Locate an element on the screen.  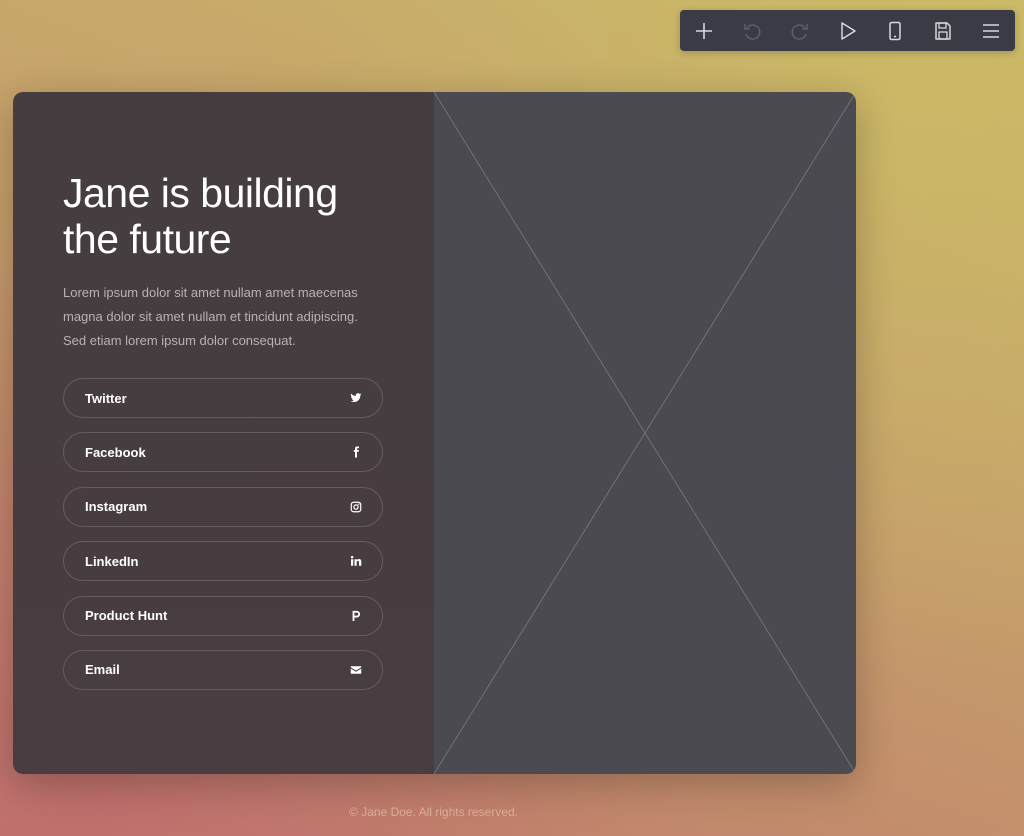
undo-button is located at coordinates (752, 30).